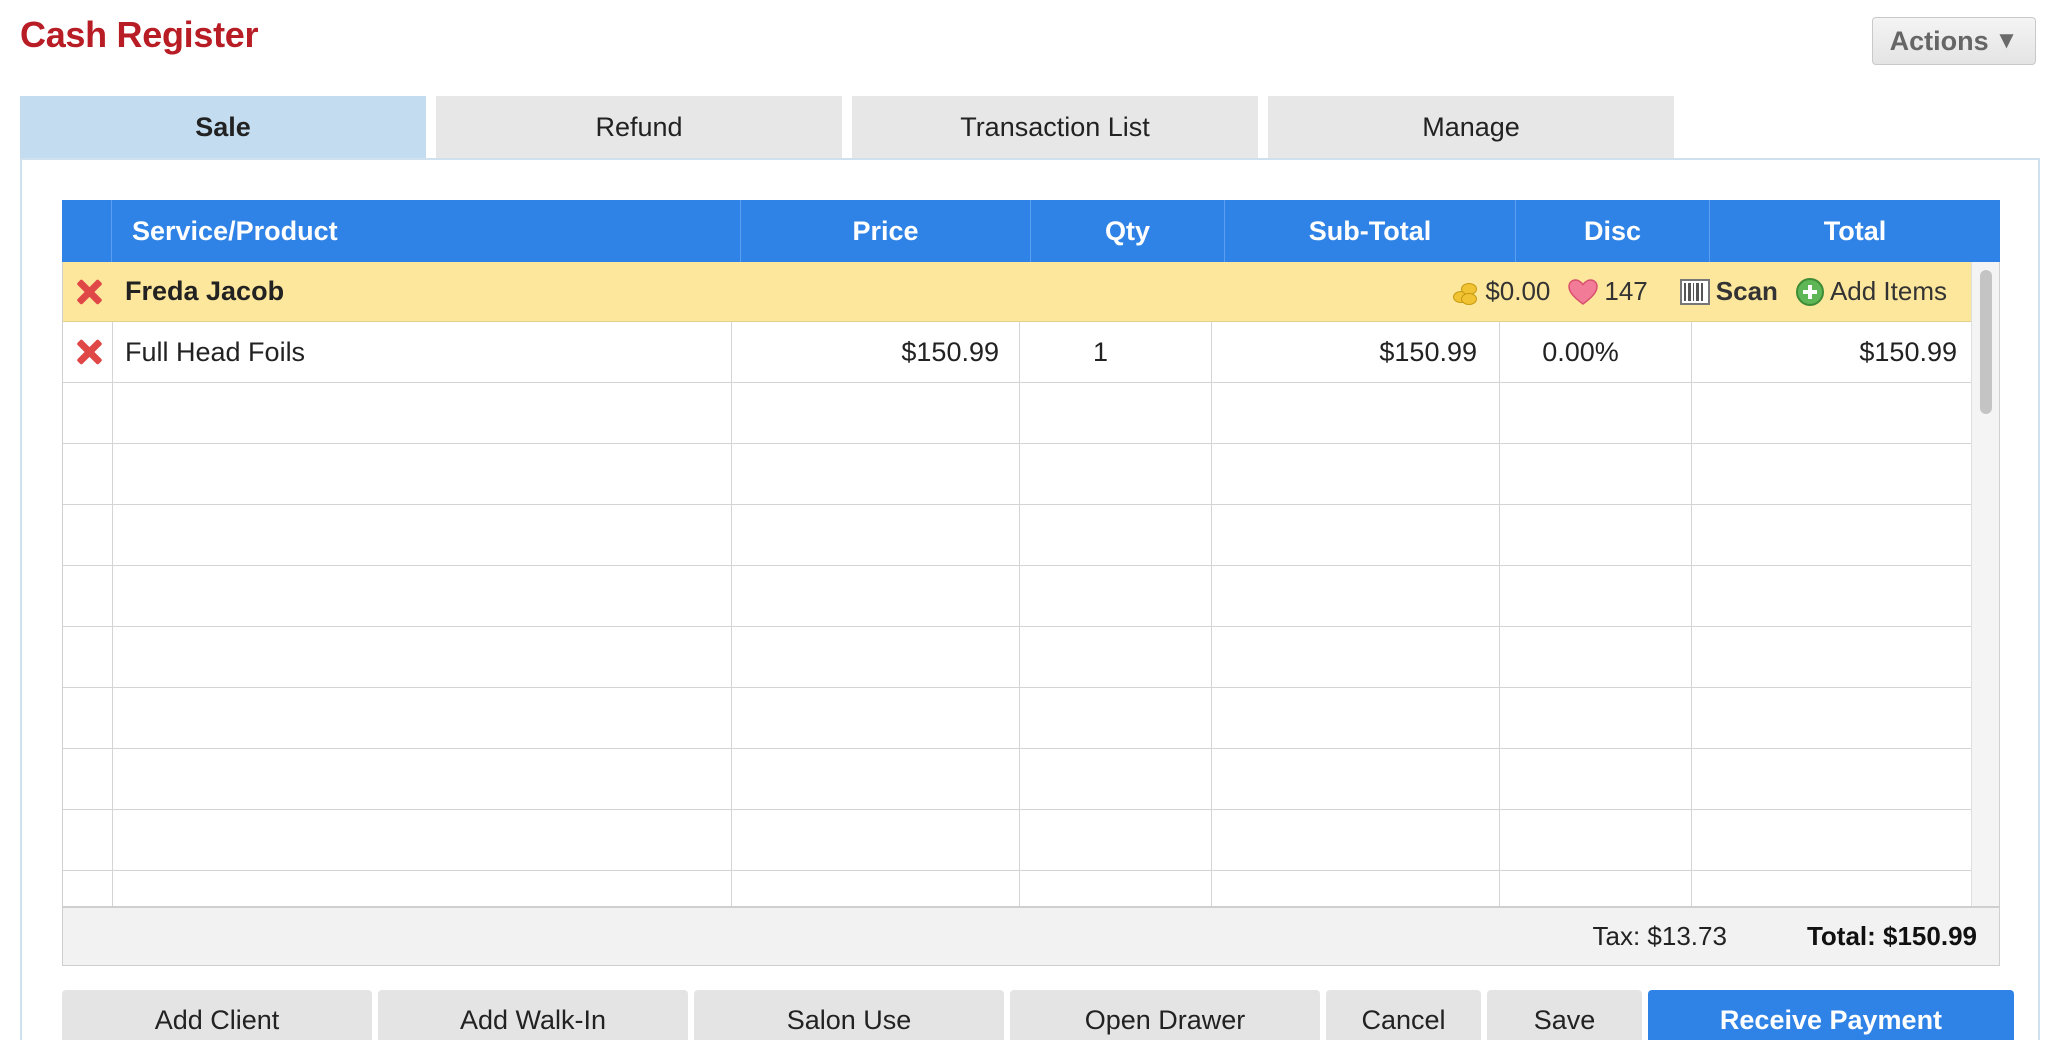 This screenshot has width=2050, height=1040. What do you see at coordinates (1659, 936) in the screenshot?
I see `tax-amount: Tax: $13.73` at bounding box center [1659, 936].